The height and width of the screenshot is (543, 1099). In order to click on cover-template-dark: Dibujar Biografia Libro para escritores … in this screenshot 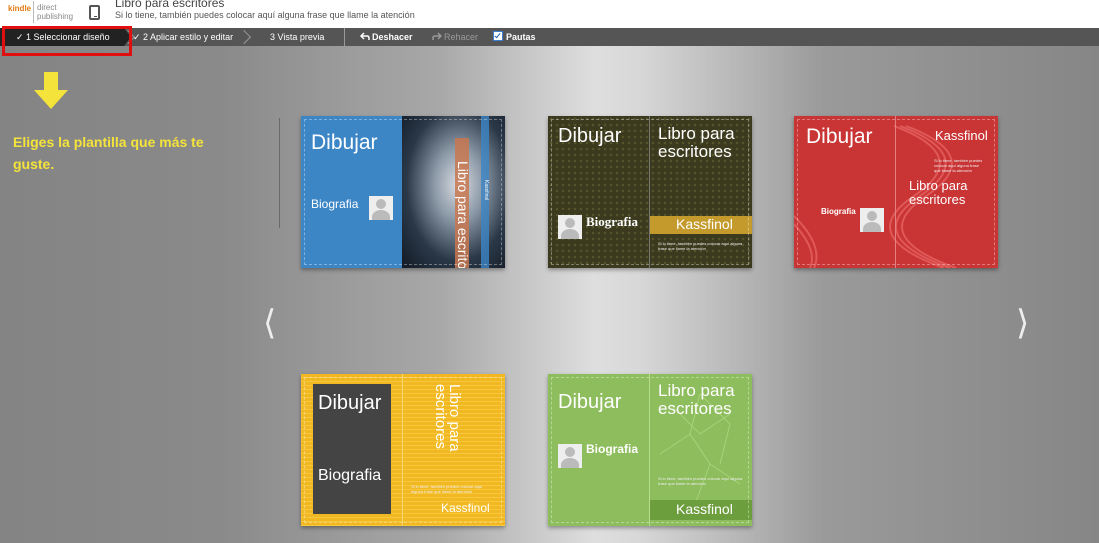, I will do `click(650, 192)`.